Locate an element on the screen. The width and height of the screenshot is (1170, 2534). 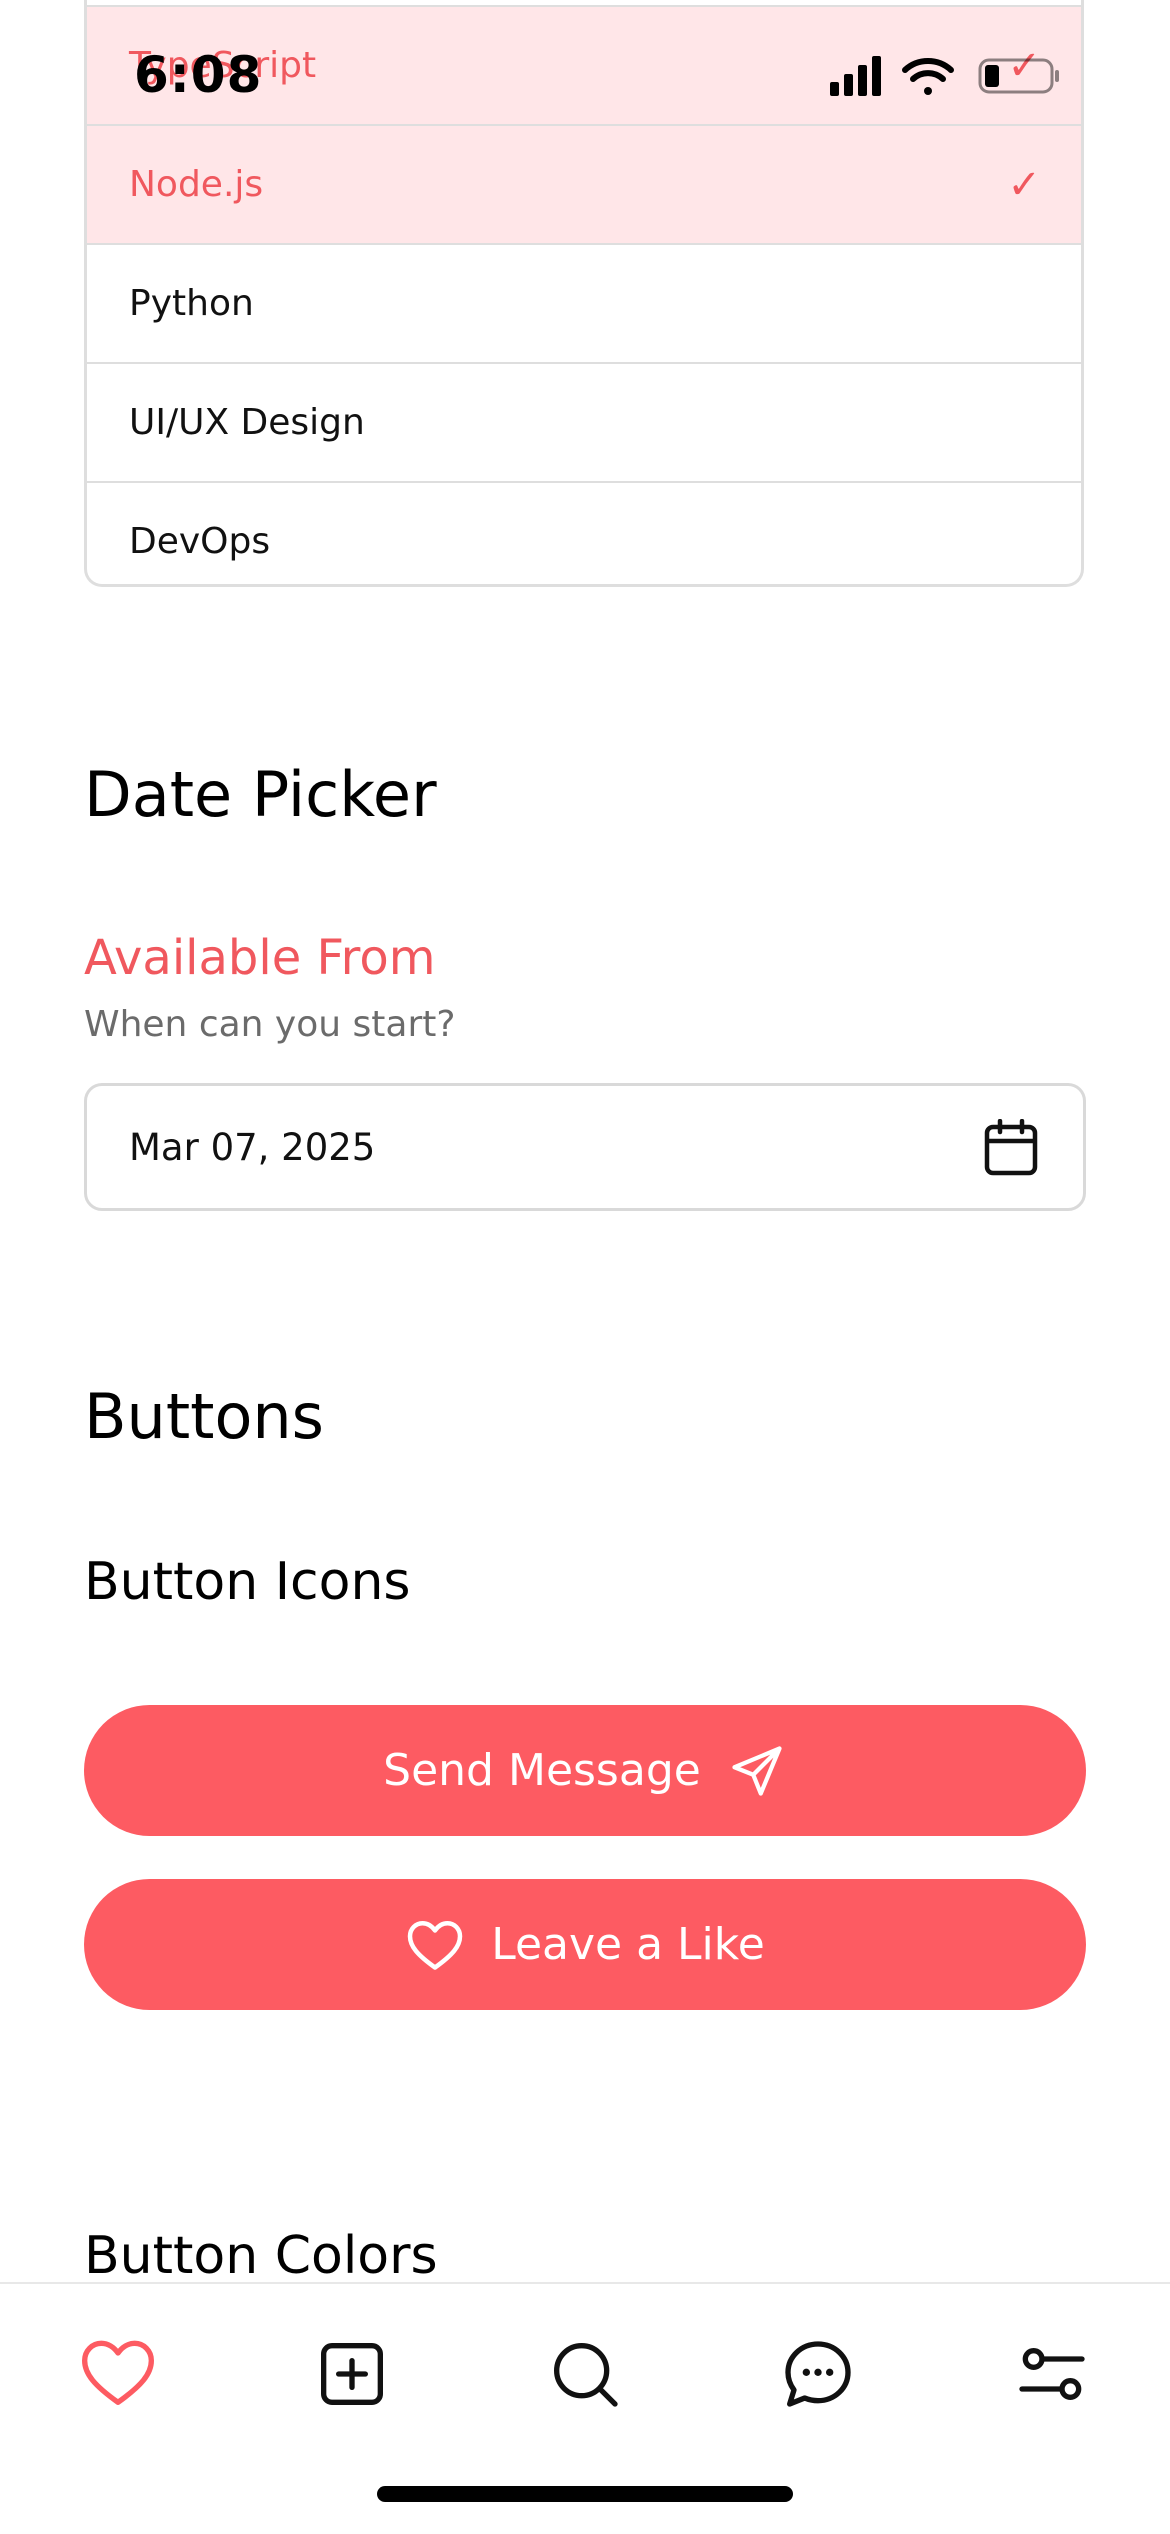
send-message-label: Send Message is located at coordinates (542, 1770).